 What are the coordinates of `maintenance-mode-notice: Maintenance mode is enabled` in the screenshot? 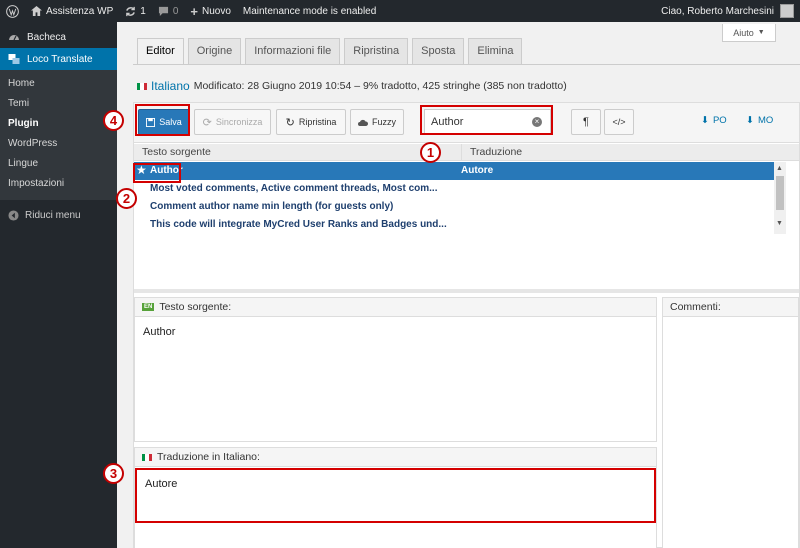 It's located at (309, 11).